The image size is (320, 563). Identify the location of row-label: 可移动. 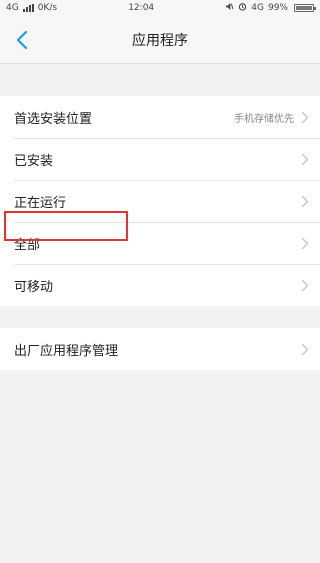
(34, 287).